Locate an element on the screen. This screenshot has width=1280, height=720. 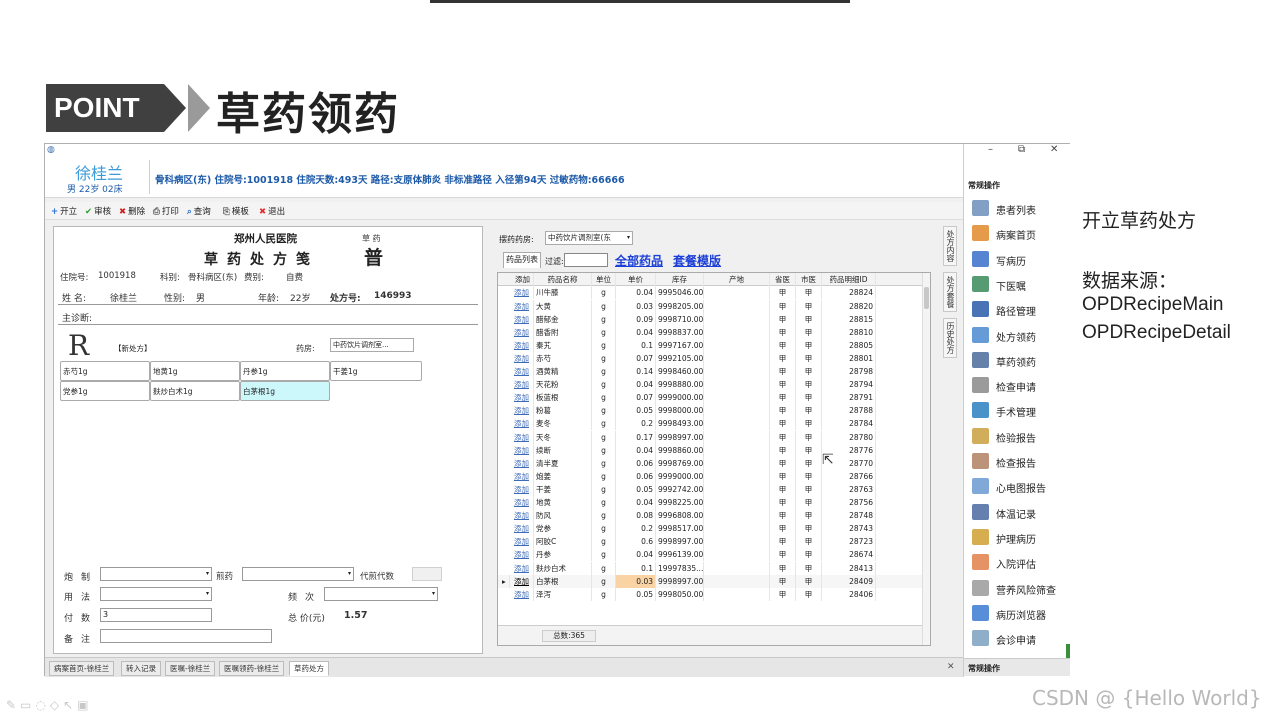
table-row: ▸ 添加 白茅根 g 0.03 9998997.00 甲甲 28409 is located at coordinates (711, 581).